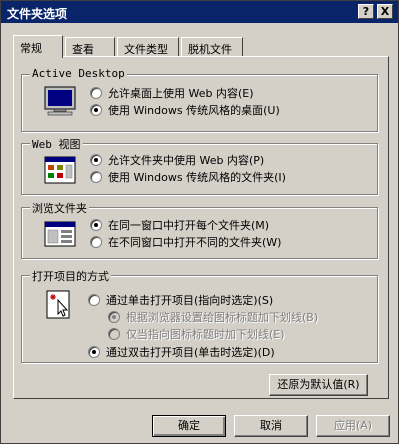  I want to click on label-underline-hover: 仅当指向图标标题时加下划线(E), so click(205, 334).